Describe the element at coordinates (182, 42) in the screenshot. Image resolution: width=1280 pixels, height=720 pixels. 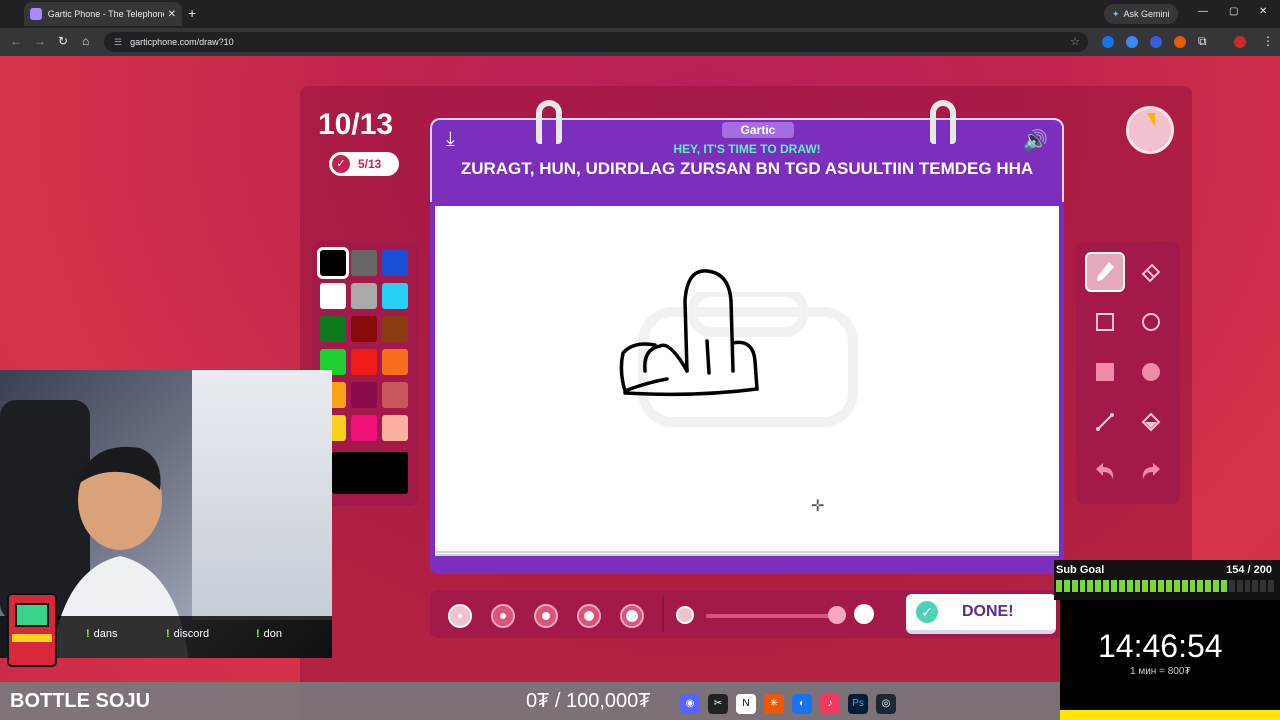
I see `url-text: garticphone.com/draw?10` at that location.